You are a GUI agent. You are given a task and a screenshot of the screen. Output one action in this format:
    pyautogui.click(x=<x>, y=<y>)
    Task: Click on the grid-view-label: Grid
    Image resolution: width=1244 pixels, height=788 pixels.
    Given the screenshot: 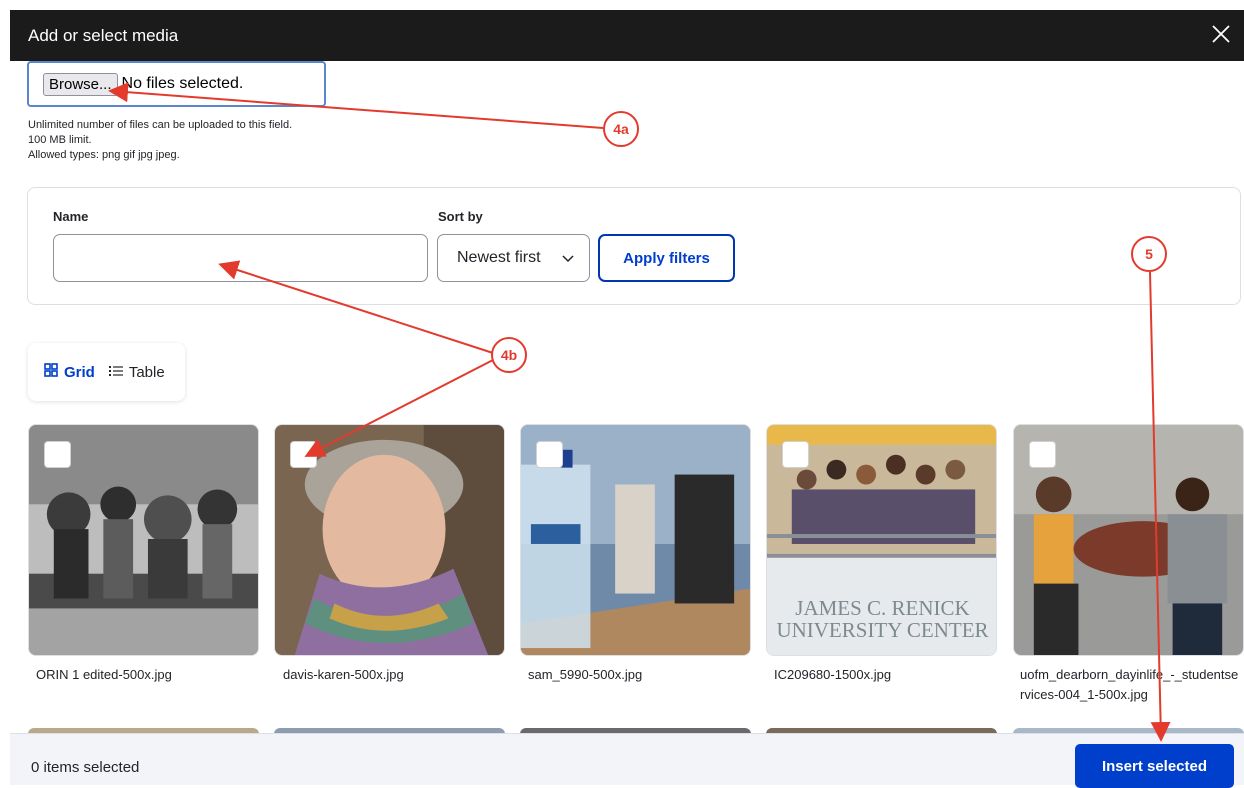 What is the action you would take?
    pyautogui.click(x=79, y=372)
    